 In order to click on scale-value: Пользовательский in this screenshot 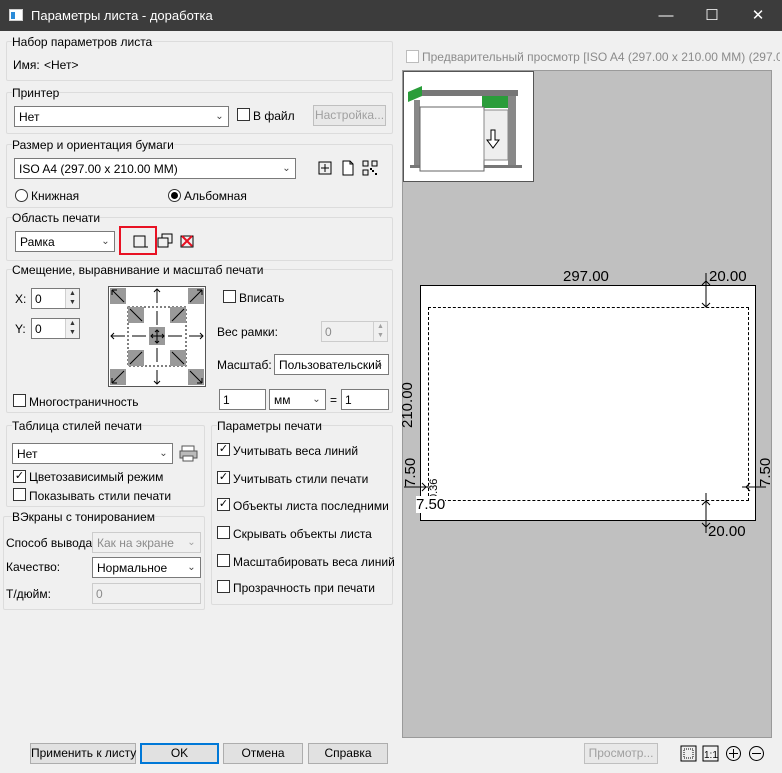, I will do `click(330, 365)`.